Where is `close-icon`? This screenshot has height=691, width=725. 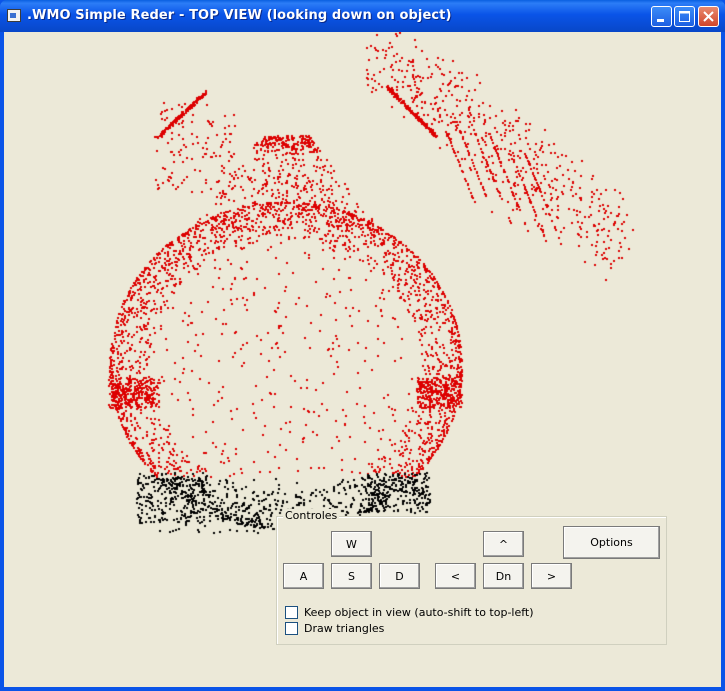
close-icon is located at coordinates (708, 16).